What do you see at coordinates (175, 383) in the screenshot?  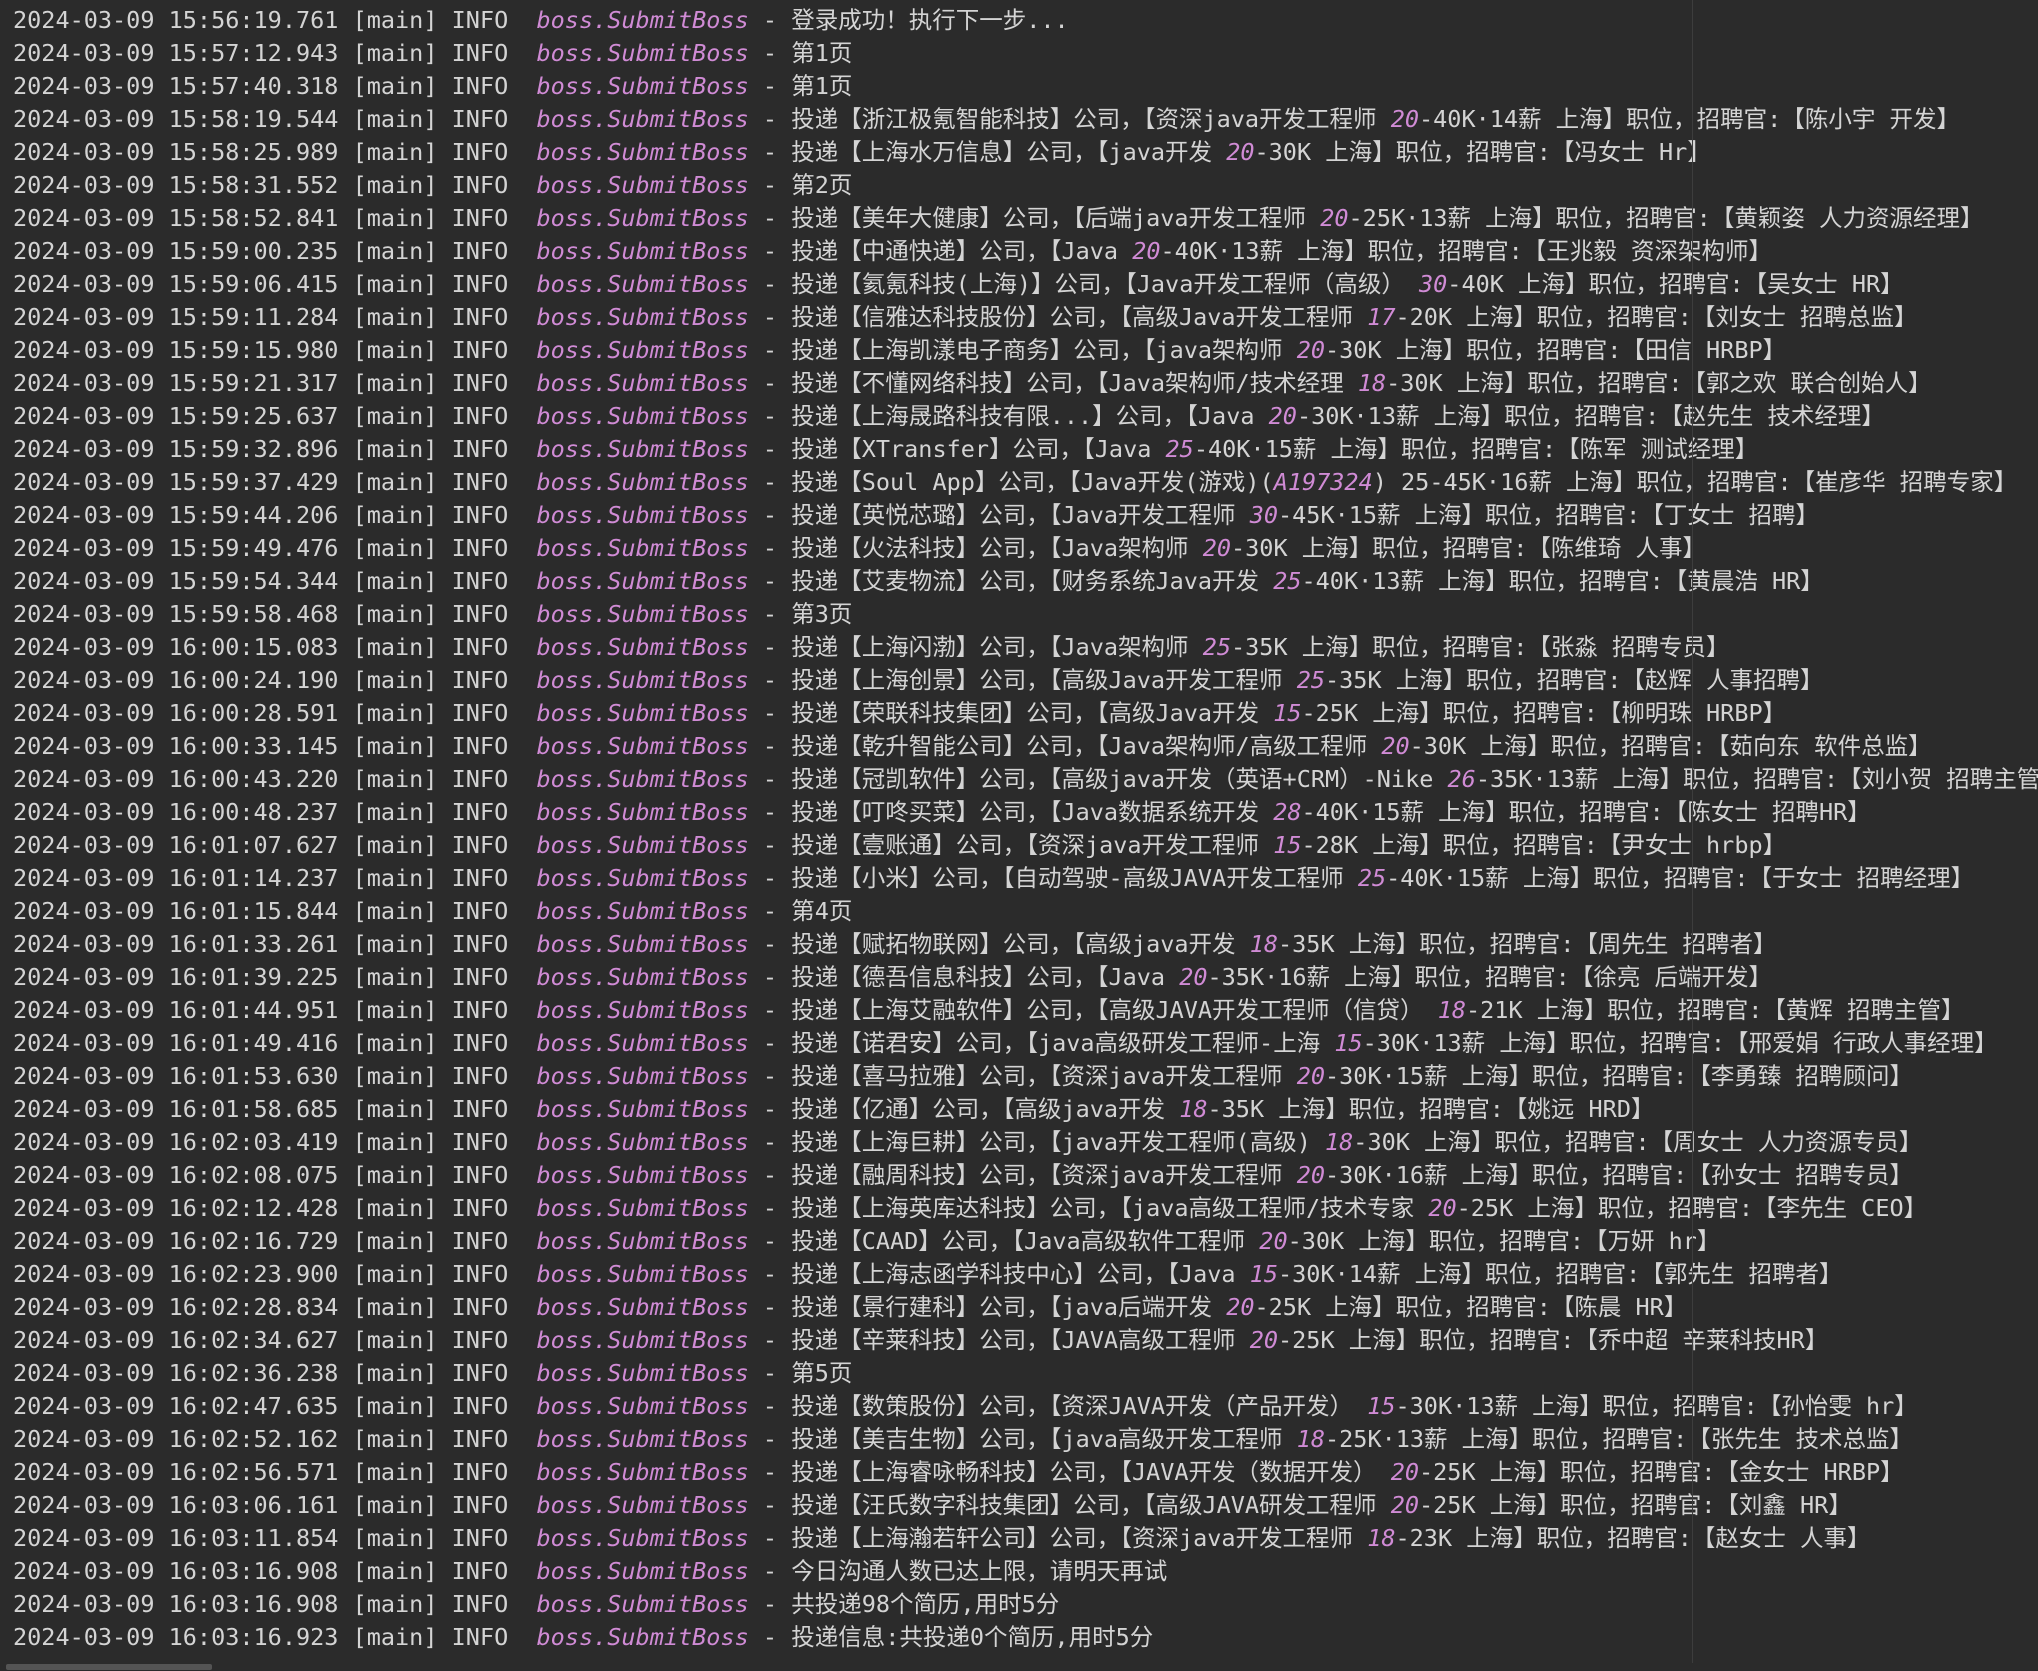 I see `log-timestamp: 2024-03-09 15:59:21.317` at bounding box center [175, 383].